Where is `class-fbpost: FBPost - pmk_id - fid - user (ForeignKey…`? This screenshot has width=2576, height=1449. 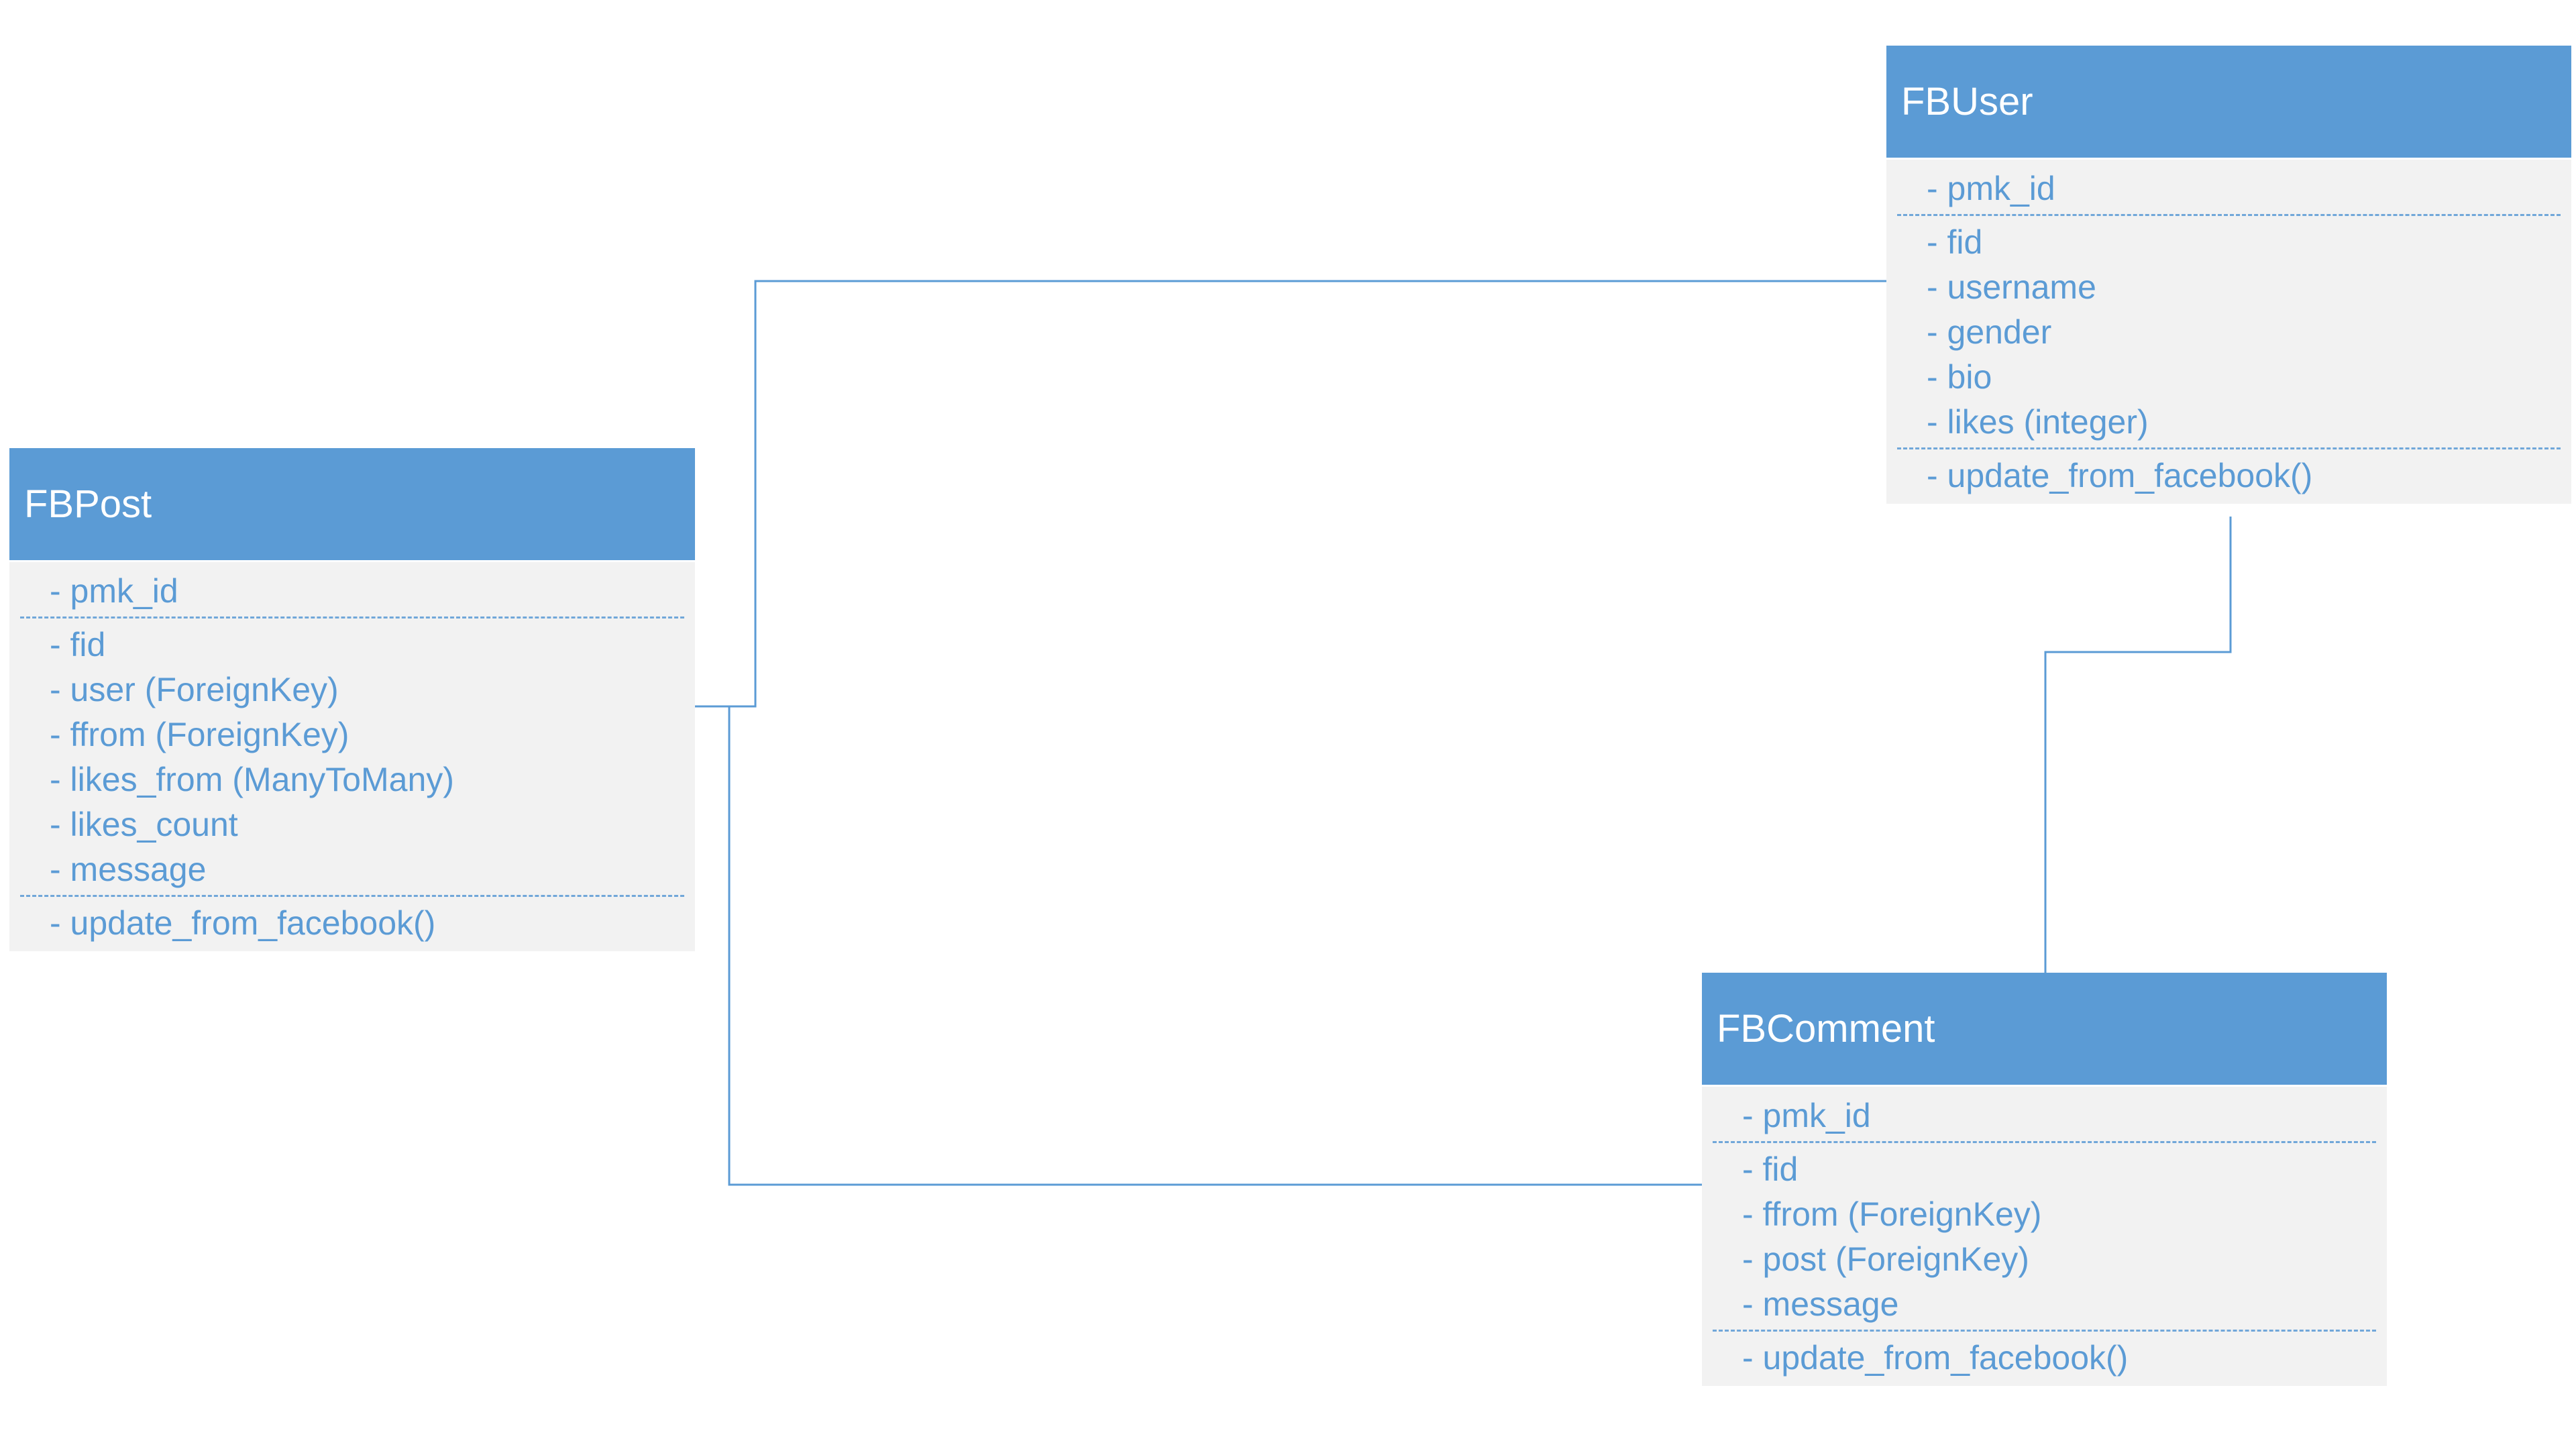 class-fbpost: FBPost - pmk_id - fid - user (ForeignKey… is located at coordinates (352, 699).